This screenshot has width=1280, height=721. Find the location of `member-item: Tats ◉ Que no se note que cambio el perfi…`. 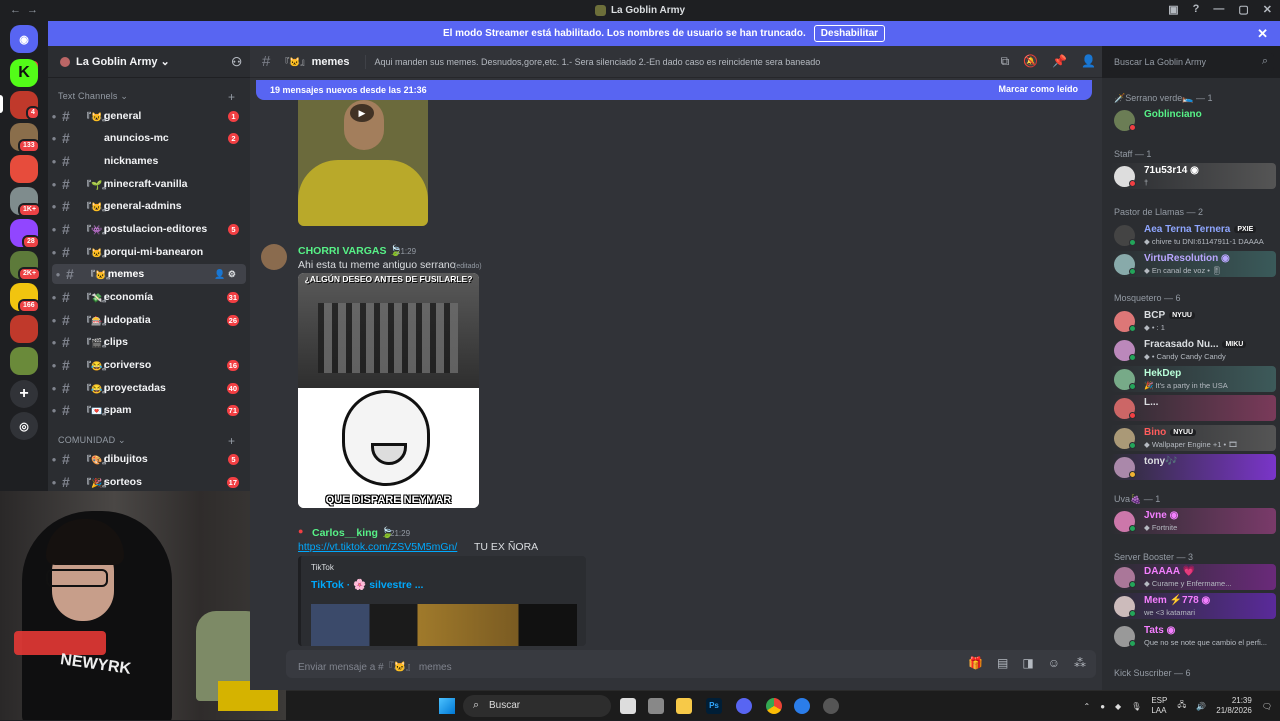

member-item: Tats ◉ Que no se note que cambio el perfi… is located at coordinates (1193, 636).